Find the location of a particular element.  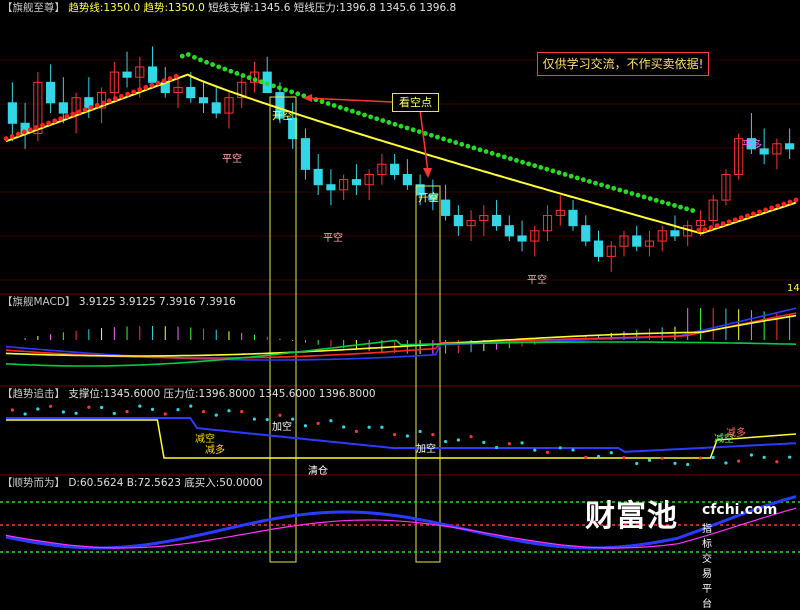

watermark-domain: cfchi.com is located at coordinates (740, 510).